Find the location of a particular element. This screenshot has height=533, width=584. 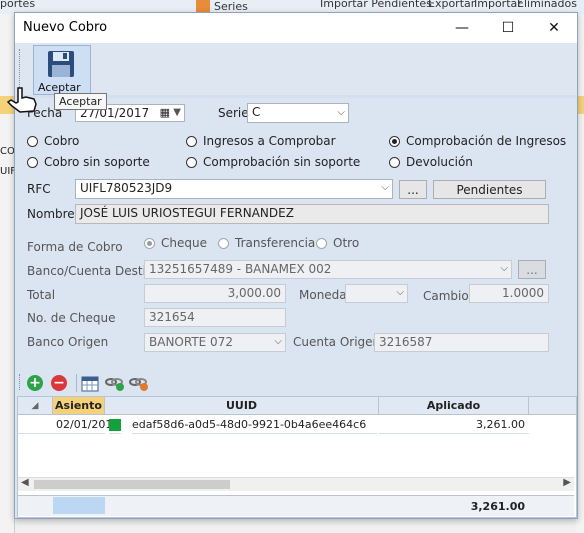

cell-asiento: 02/01/201 is located at coordinates (82, 425).